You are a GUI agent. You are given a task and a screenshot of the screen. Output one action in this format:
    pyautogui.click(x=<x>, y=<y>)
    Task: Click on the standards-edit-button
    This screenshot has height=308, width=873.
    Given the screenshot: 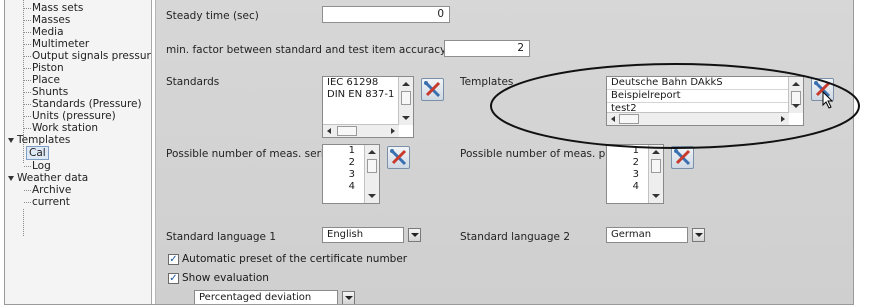 What is the action you would take?
    pyautogui.click(x=432, y=89)
    